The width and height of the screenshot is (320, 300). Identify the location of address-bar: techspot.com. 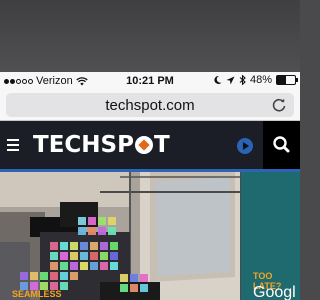
(150, 105).